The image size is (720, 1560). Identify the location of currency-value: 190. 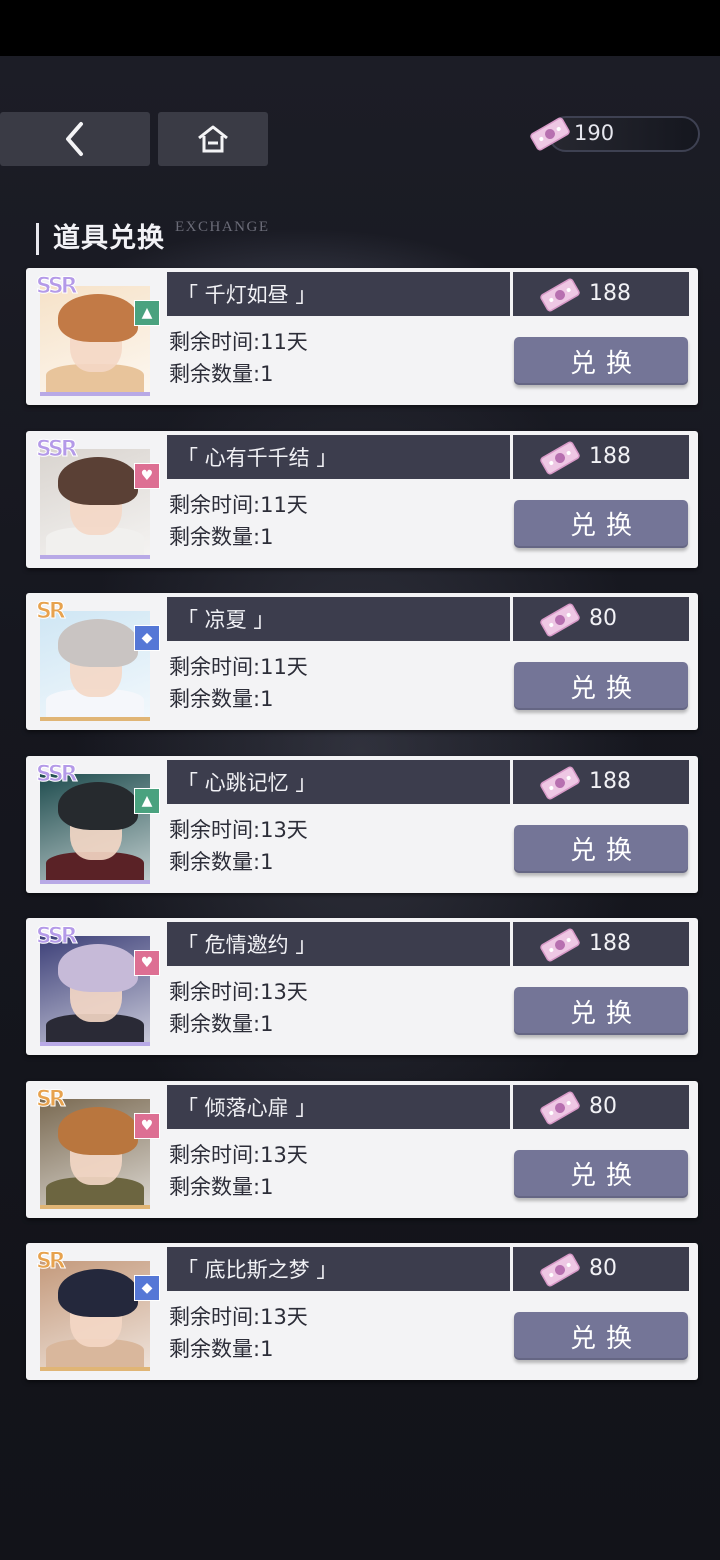
(594, 133).